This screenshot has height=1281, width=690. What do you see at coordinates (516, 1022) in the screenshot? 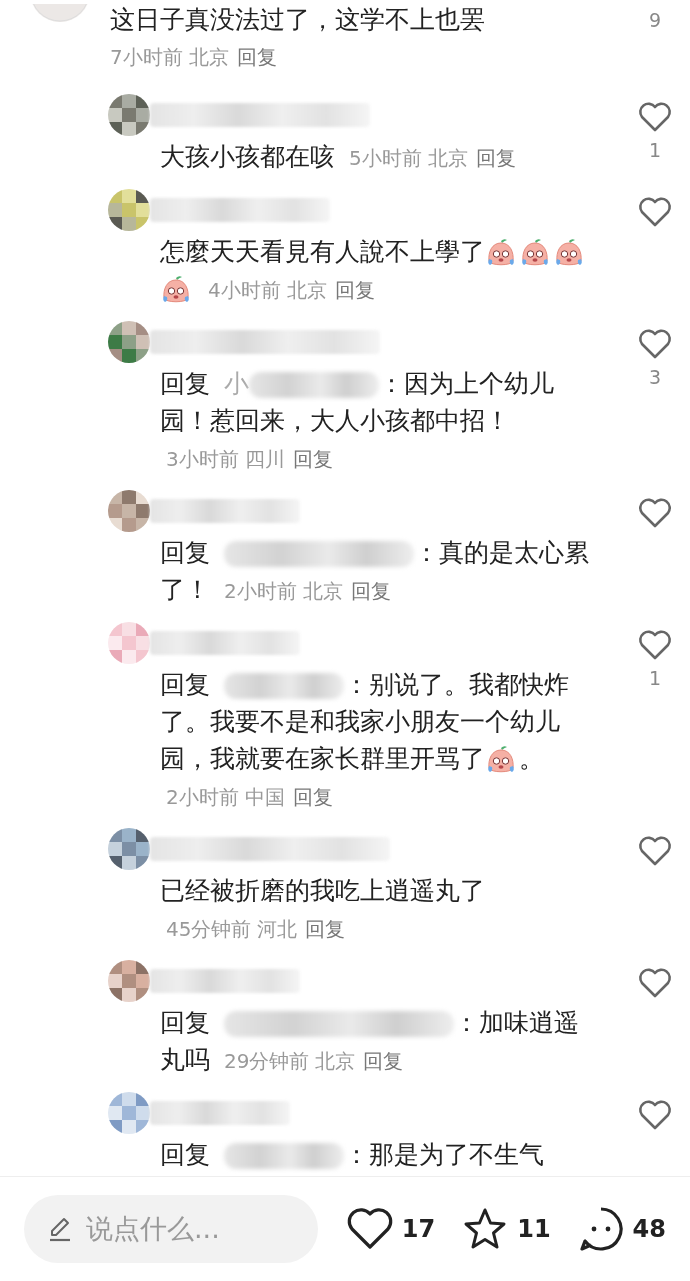
I see `comment-text: ：加味逍遥` at bounding box center [516, 1022].